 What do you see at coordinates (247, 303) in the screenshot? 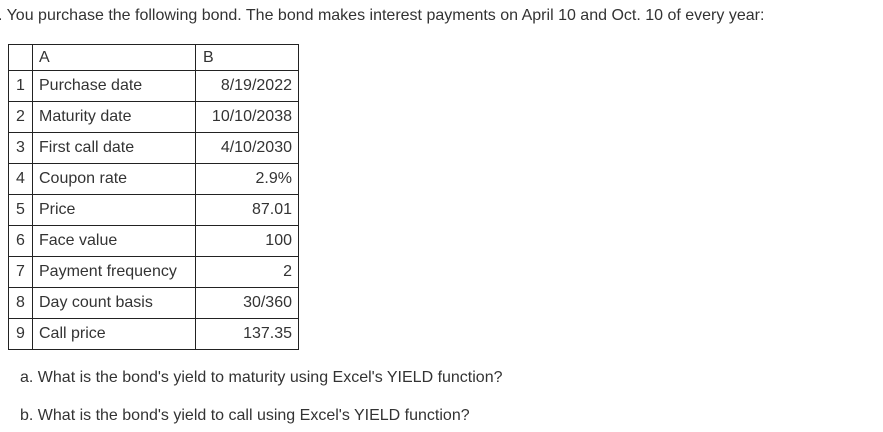
I see `row-value: 30/360` at bounding box center [247, 303].